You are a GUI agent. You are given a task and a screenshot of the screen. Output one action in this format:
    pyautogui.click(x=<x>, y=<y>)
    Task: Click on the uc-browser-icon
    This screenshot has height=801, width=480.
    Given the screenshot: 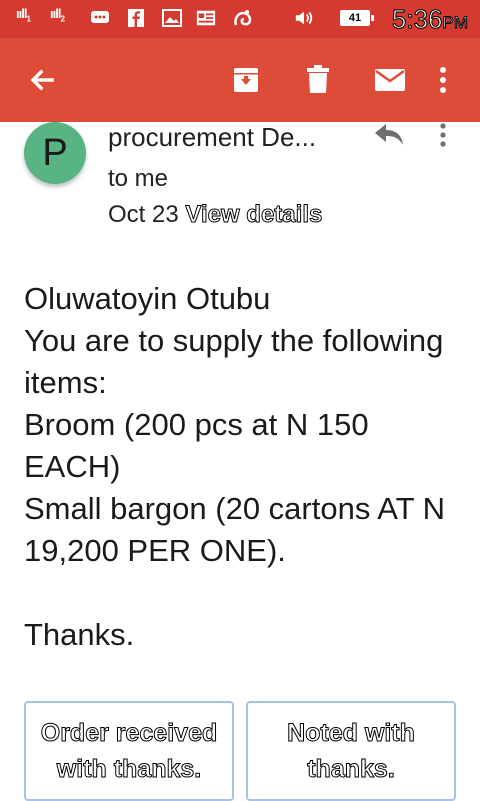 What is the action you would take?
    pyautogui.click(x=243, y=18)
    